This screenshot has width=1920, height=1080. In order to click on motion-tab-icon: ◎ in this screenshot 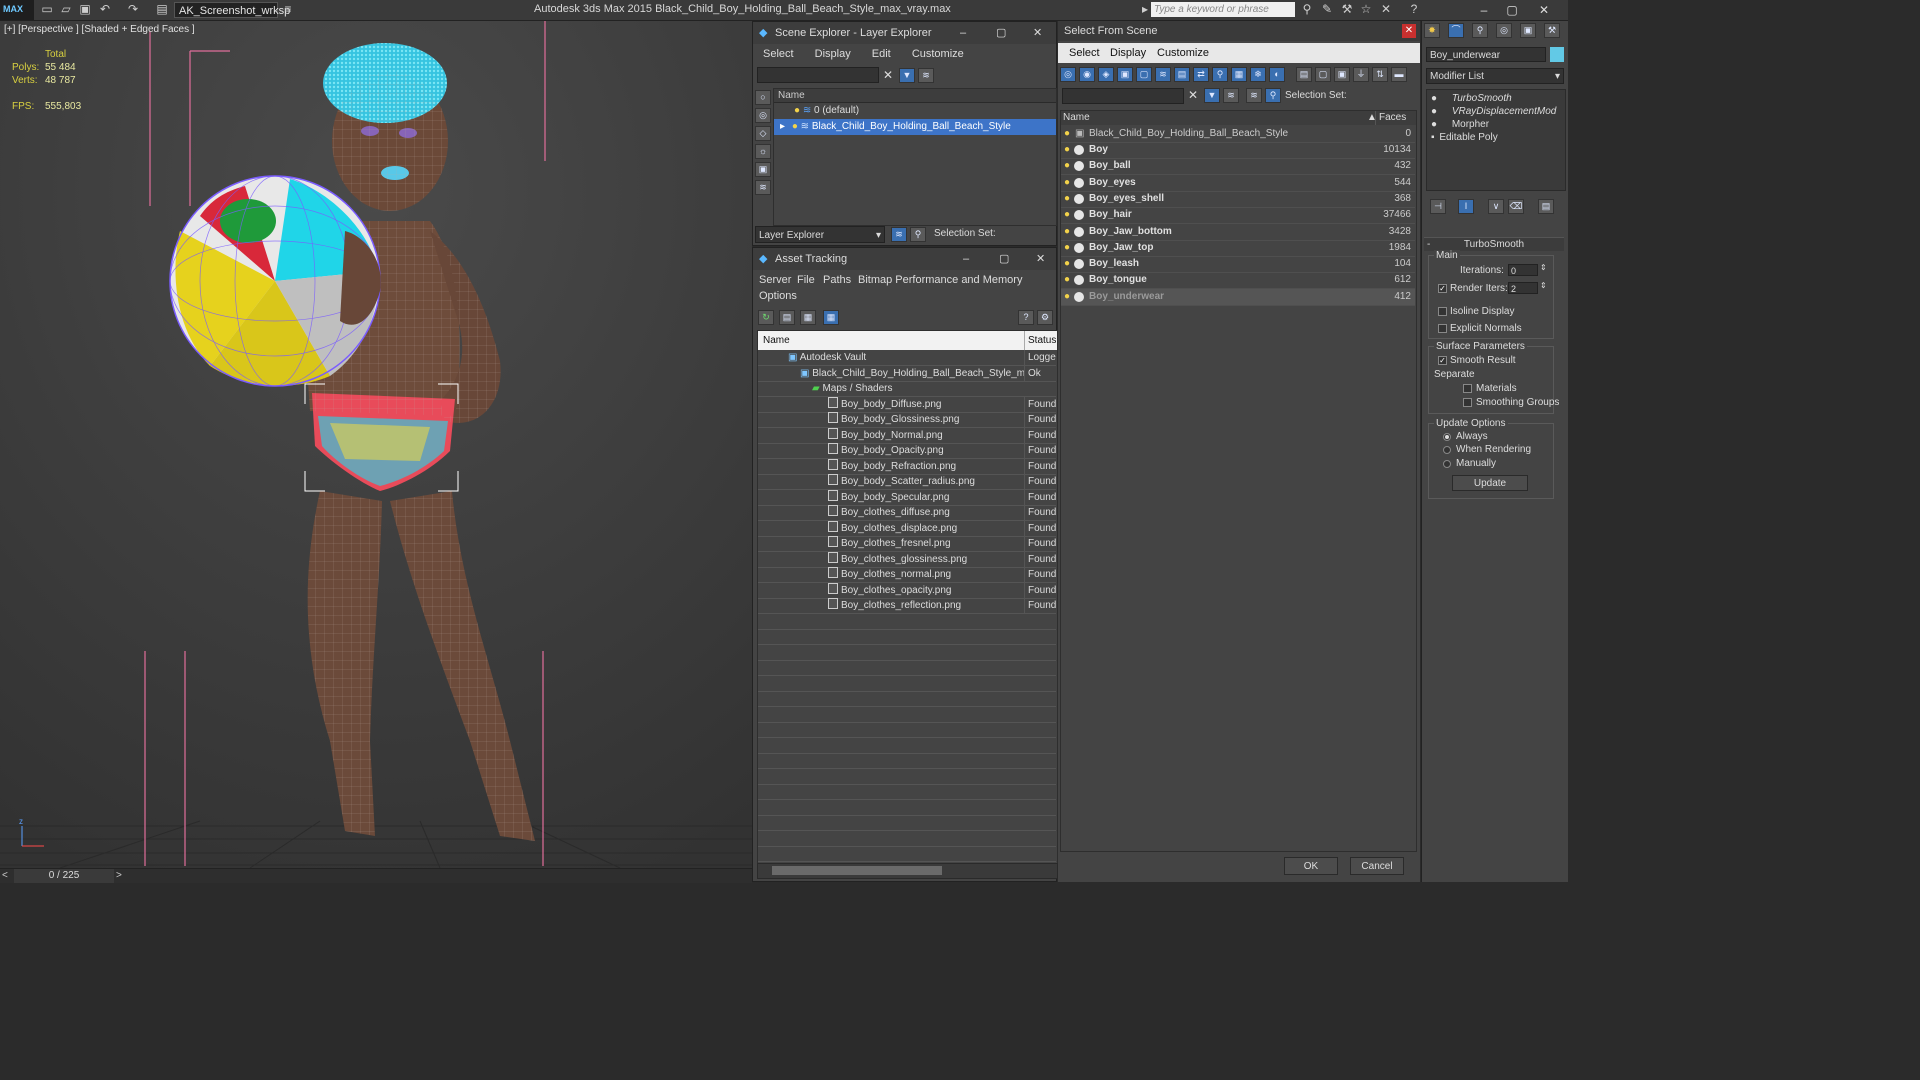, I will do `click(1504, 30)`.